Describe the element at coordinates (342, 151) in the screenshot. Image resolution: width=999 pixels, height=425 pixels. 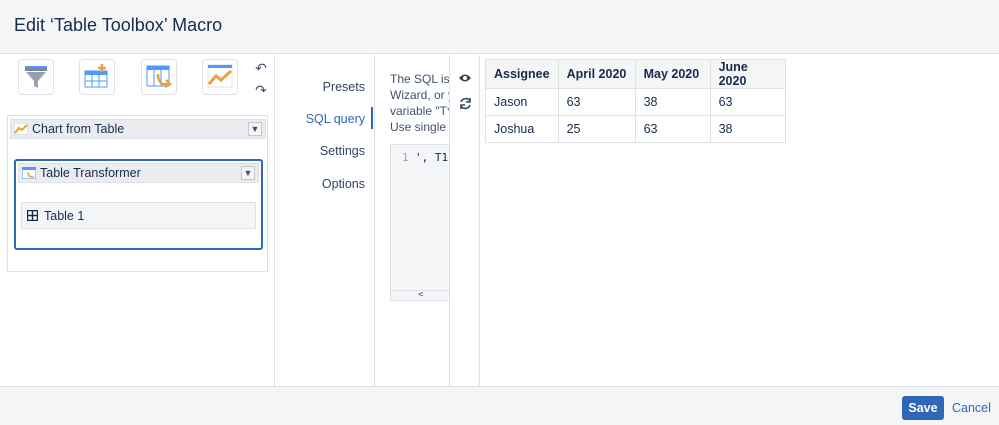
I see `tab-settings: Settings` at that location.